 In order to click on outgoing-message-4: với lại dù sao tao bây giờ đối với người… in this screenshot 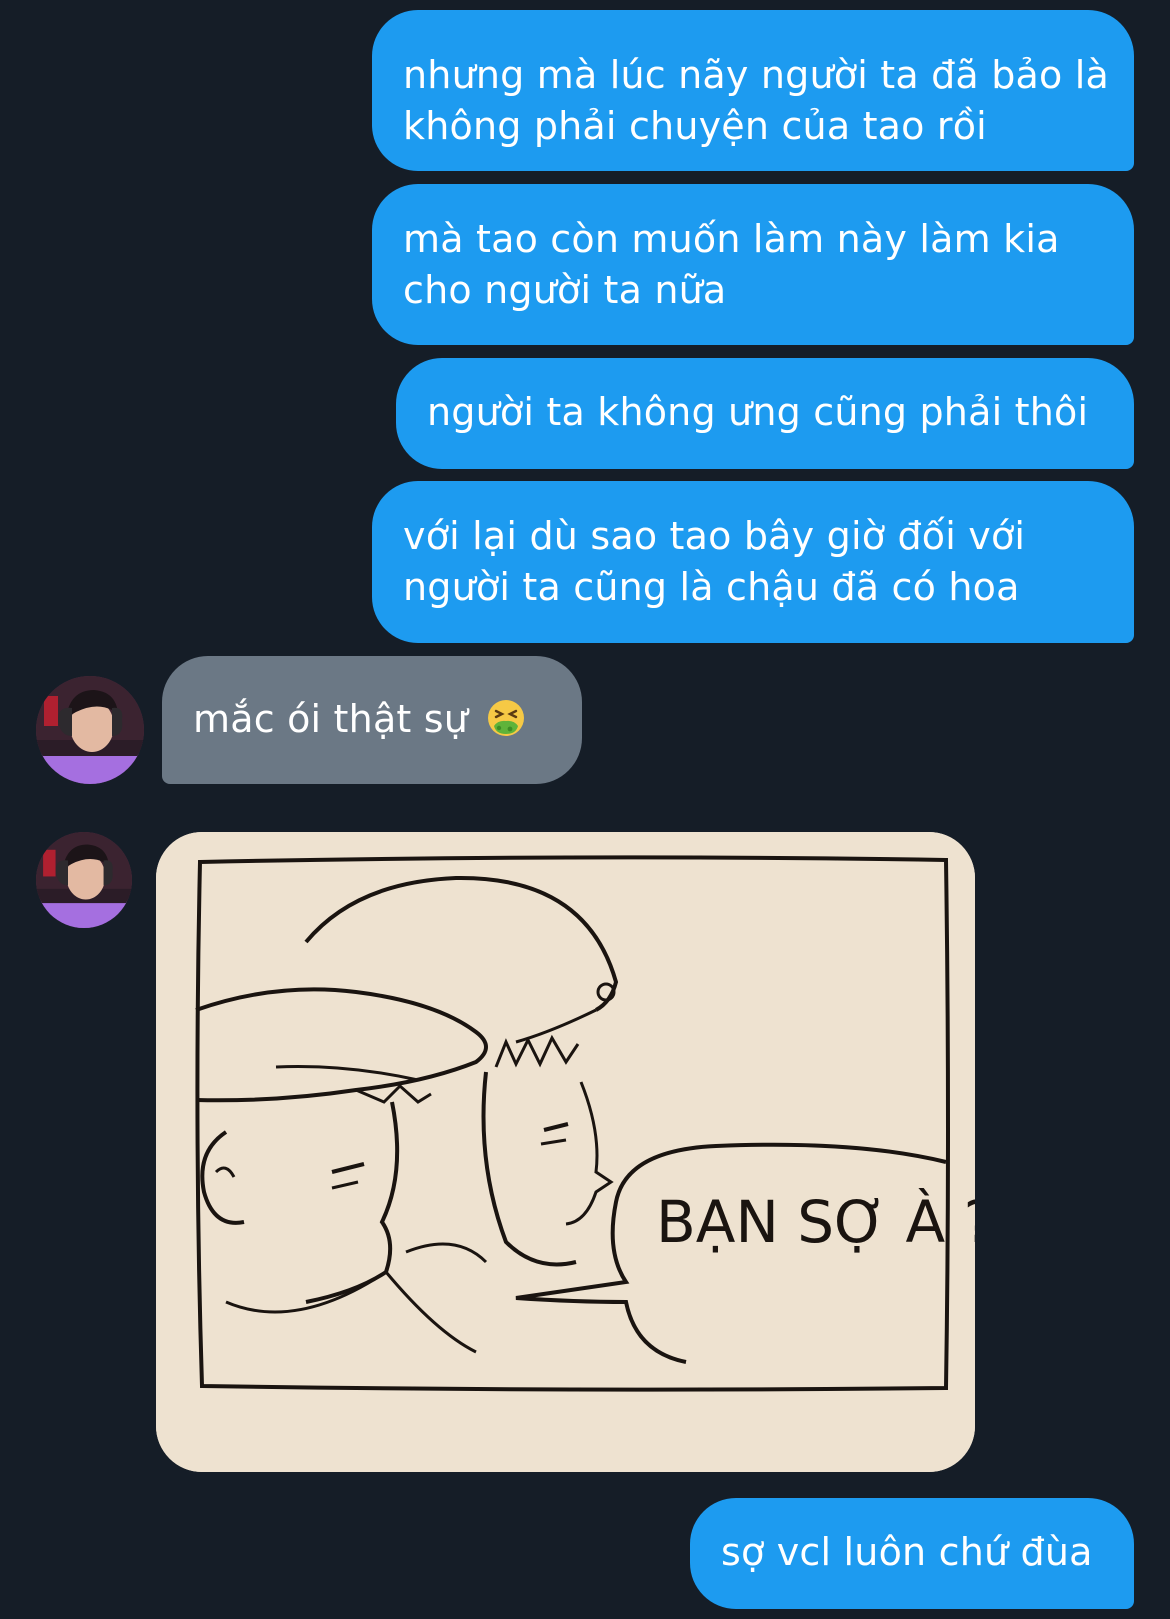, I will do `click(753, 562)`.